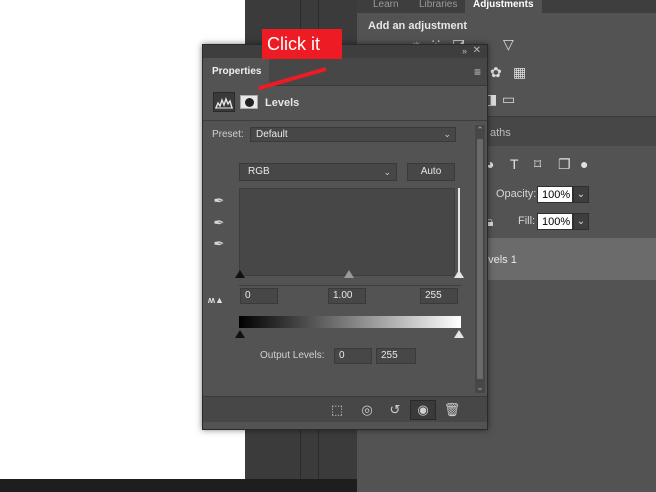 The height and width of the screenshot is (492, 656). I want to click on mask-icon, so click(249, 102).